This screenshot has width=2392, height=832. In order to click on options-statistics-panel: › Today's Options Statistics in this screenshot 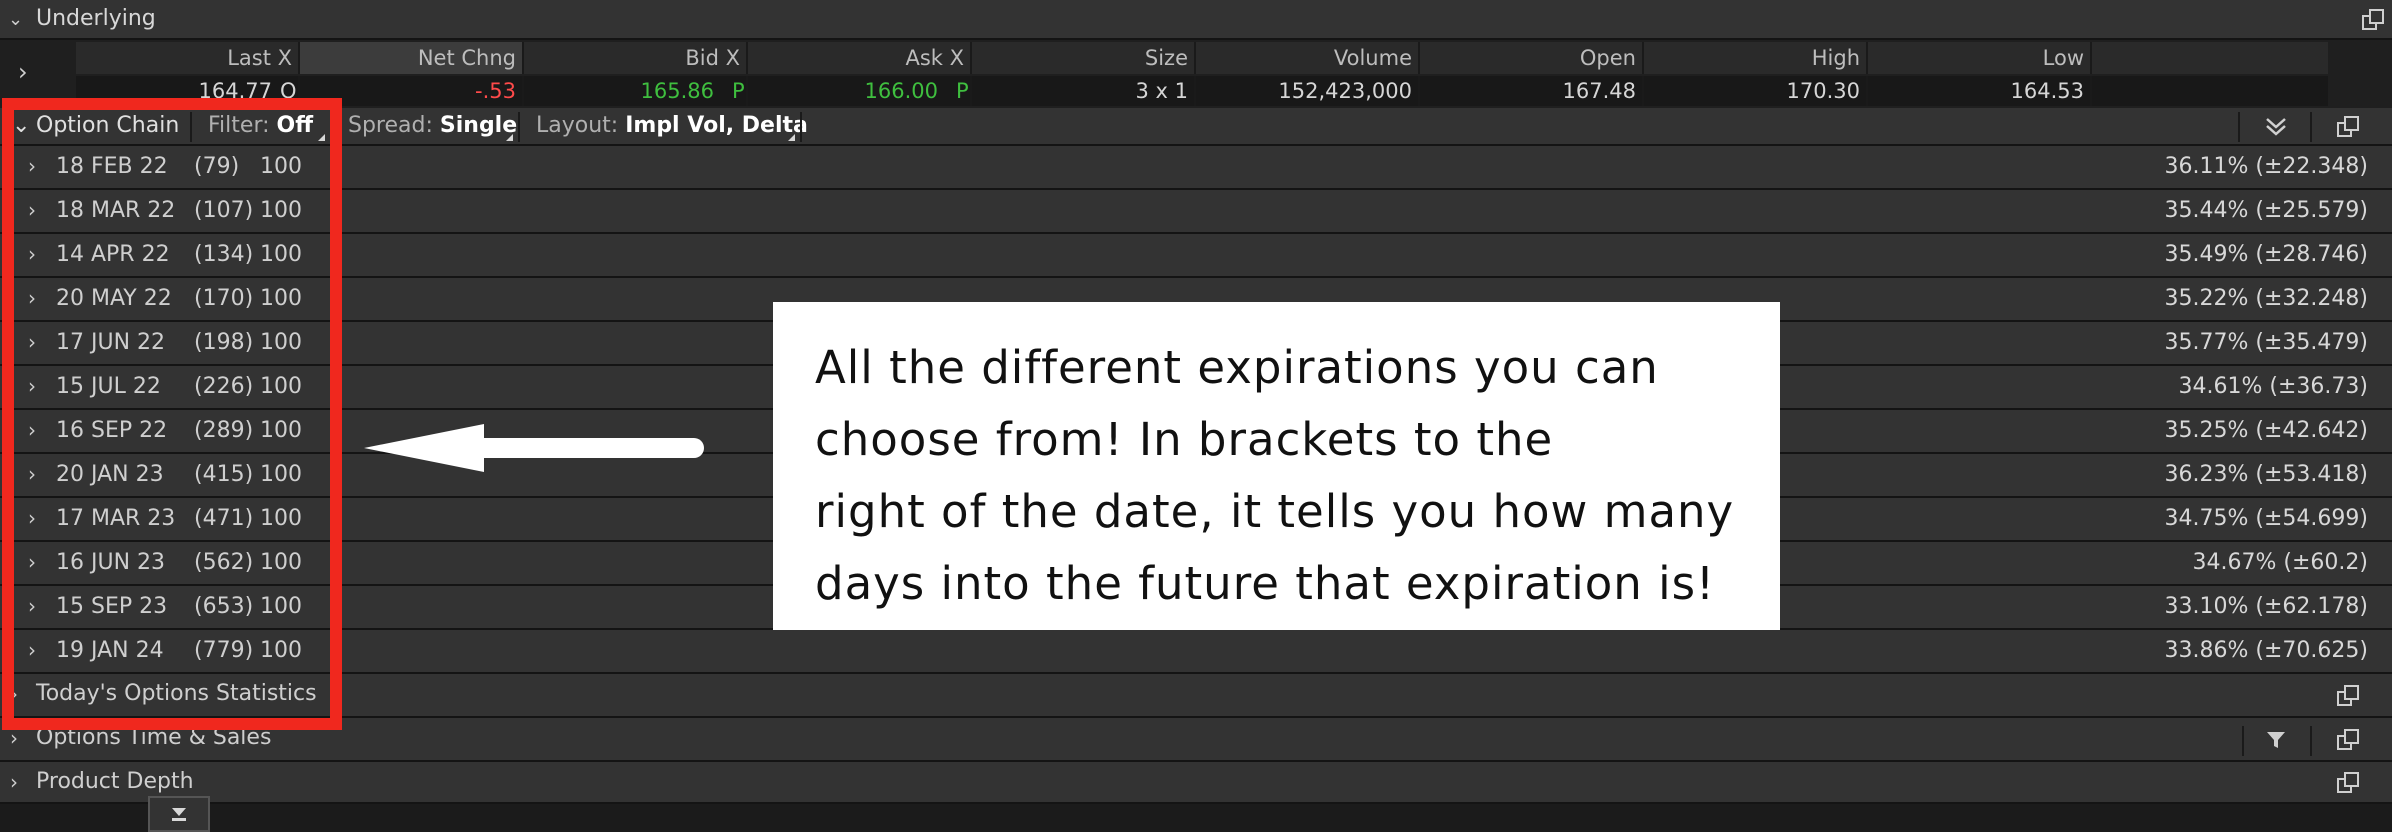, I will do `click(1196, 696)`.